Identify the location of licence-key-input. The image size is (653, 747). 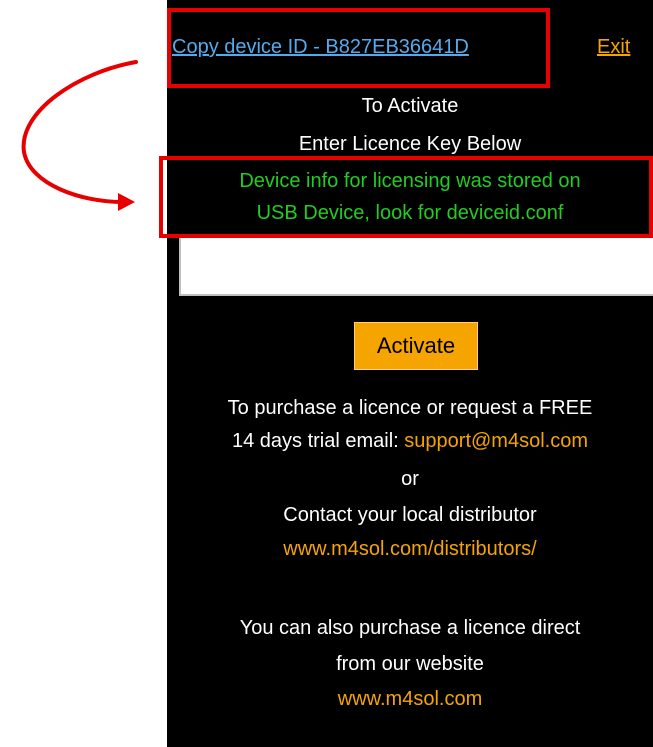
(416, 266).